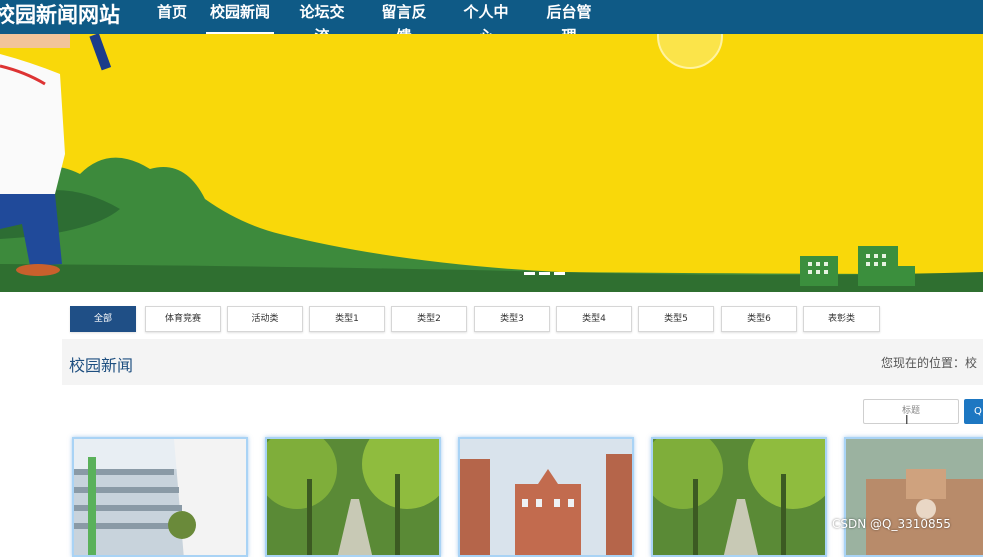 This screenshot has height=557, width=983. Describe the element at coordinates (172, 17) in the screenshot. I see `nav-item-home: 首页` at that location.